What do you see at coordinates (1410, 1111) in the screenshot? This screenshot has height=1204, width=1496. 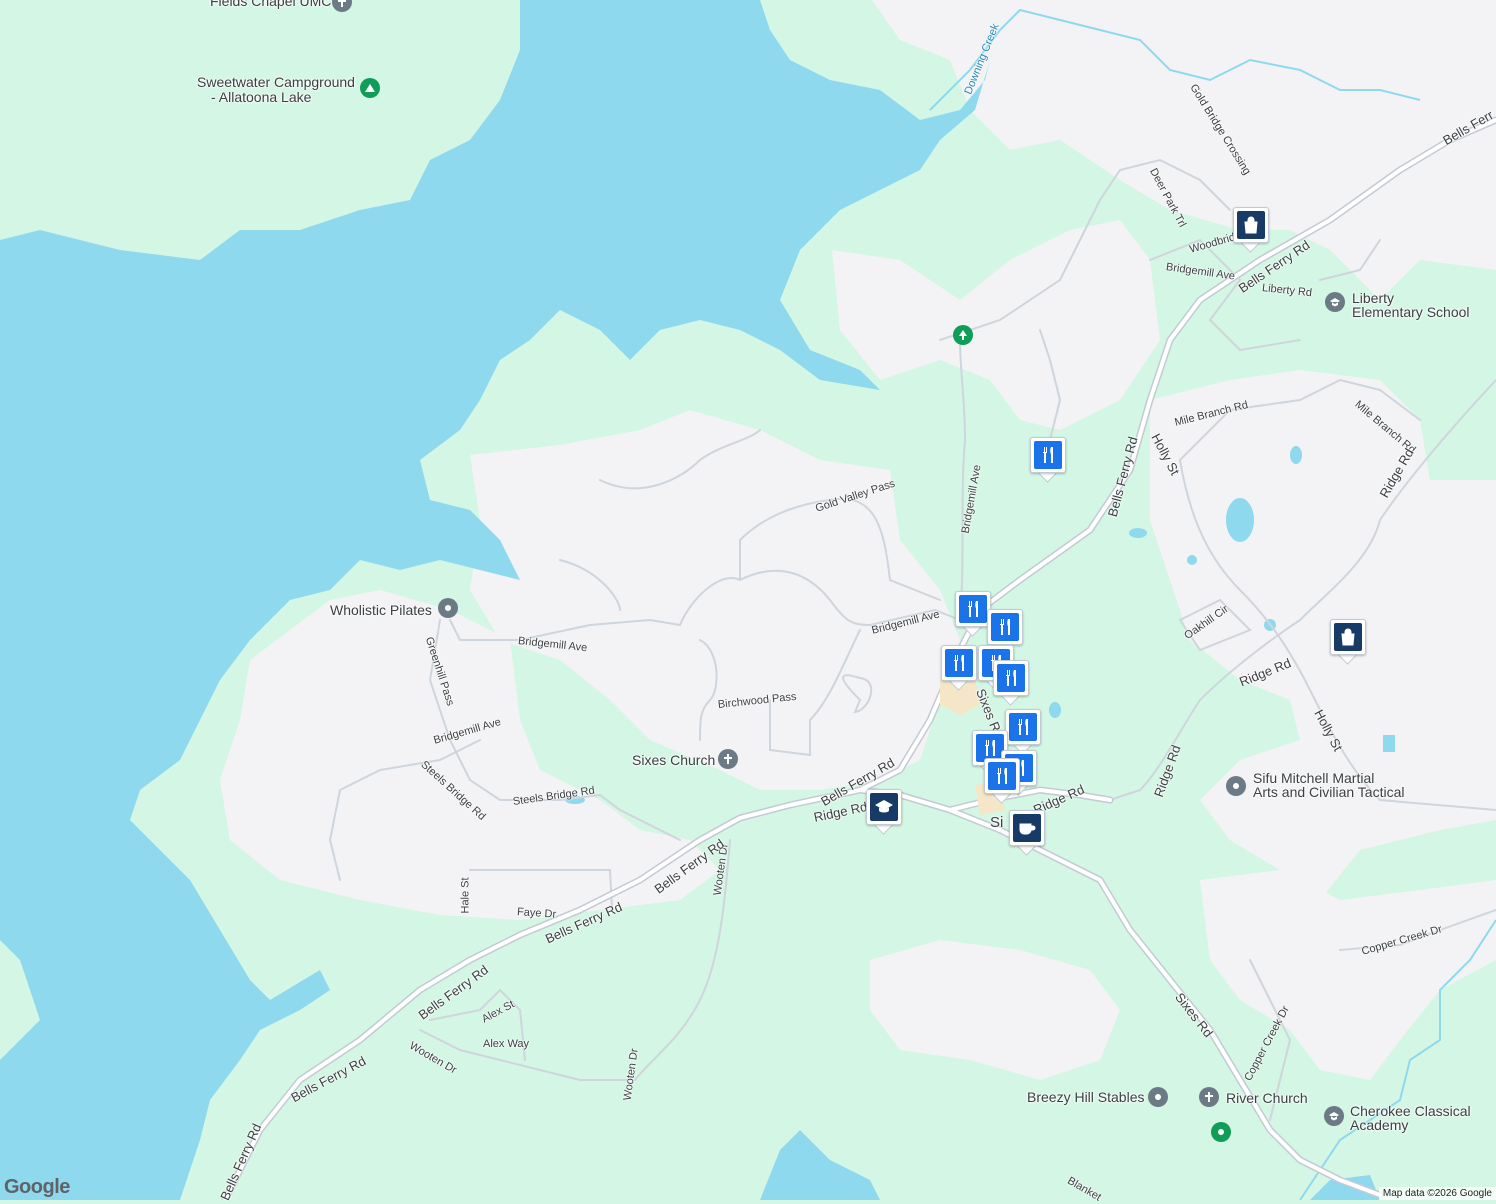 I see `place-cherokee-line1: Cherokee Classical` at bounding box center [1410, 1111].